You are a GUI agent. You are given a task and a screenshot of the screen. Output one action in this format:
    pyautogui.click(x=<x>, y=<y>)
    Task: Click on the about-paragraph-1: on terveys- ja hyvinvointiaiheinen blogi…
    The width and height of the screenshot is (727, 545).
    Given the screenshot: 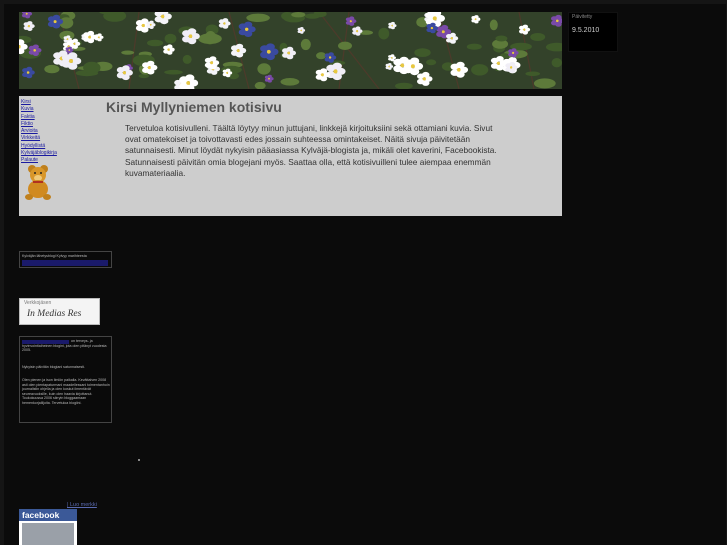 What is the action you would take?
    pyautogui.click(x=64, y=346)
    